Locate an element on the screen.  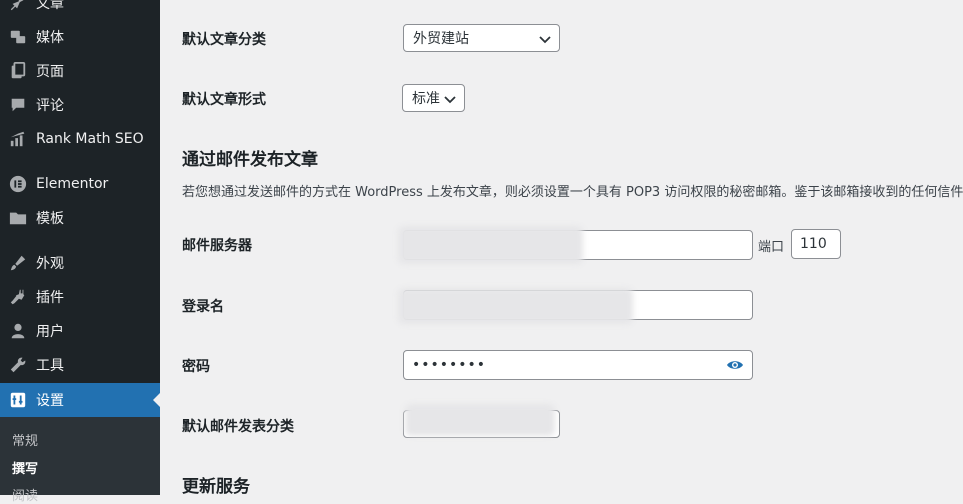
menu-label: 模板 is located at coordinates (50, 219).